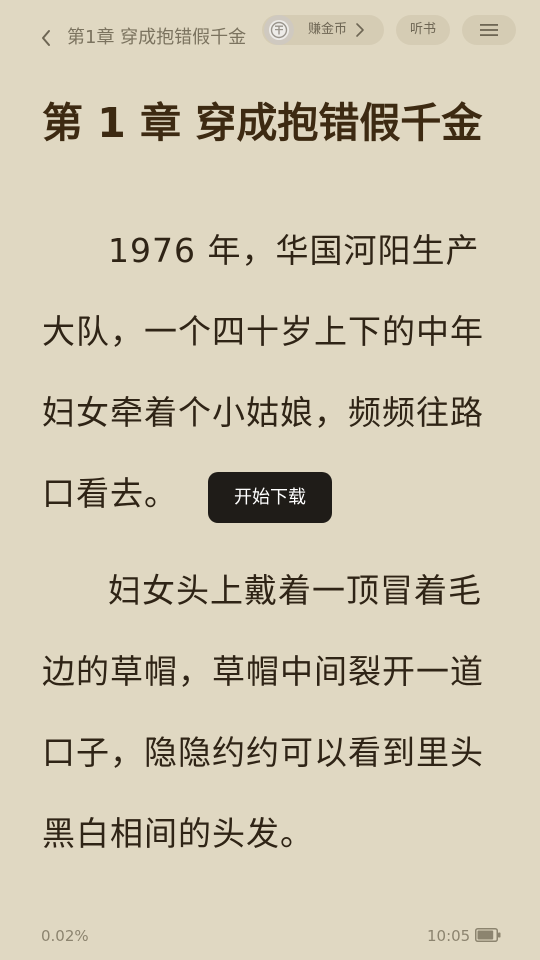 This screenshot has width=540, height=960. What do you see at coordinates (279, 30) in the screenshot?
I see `coin-icon` at bounding box center [279, 30].